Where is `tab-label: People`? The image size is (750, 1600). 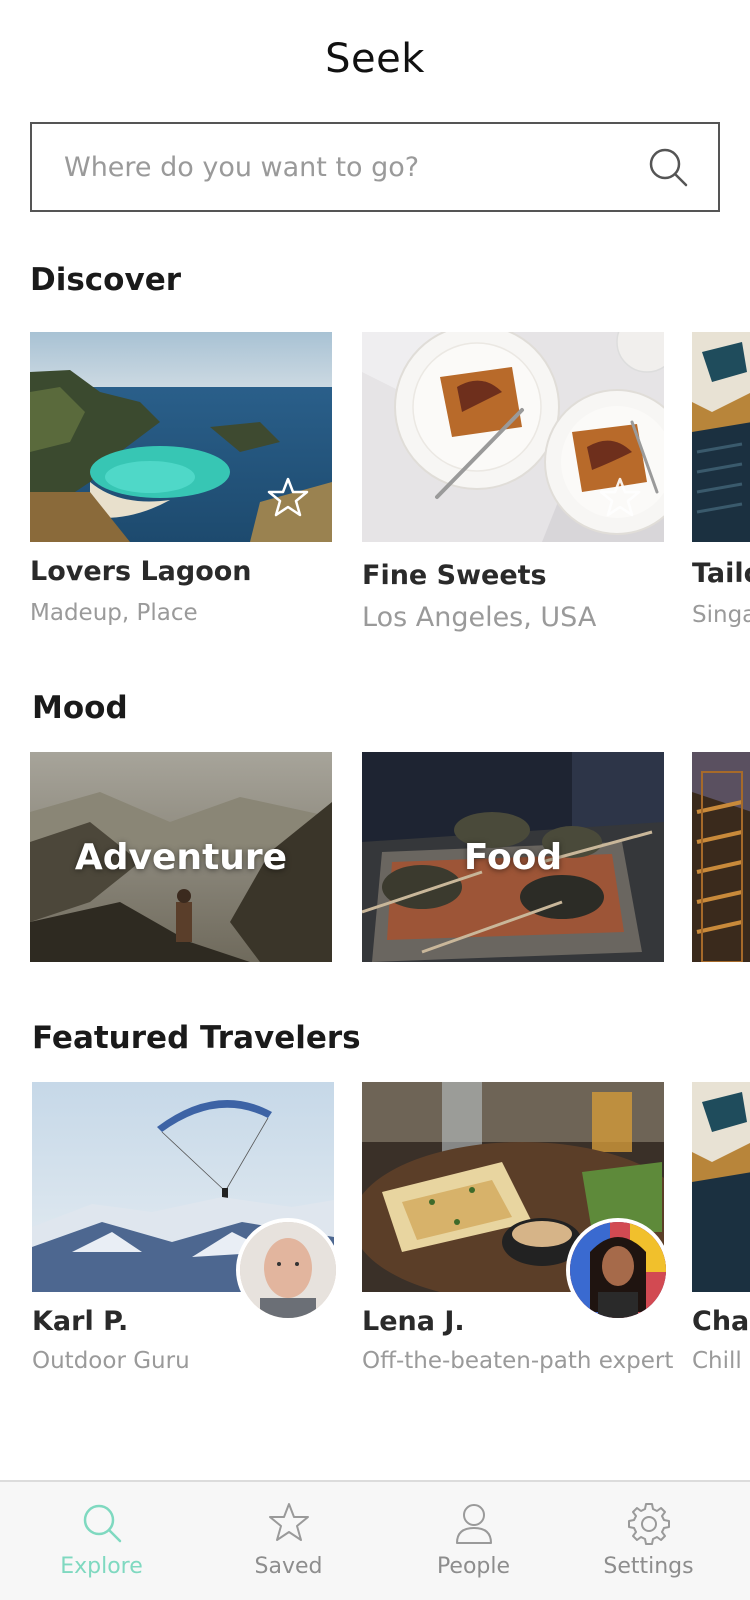 tab-label: People is located at coordinates (473, 1566).